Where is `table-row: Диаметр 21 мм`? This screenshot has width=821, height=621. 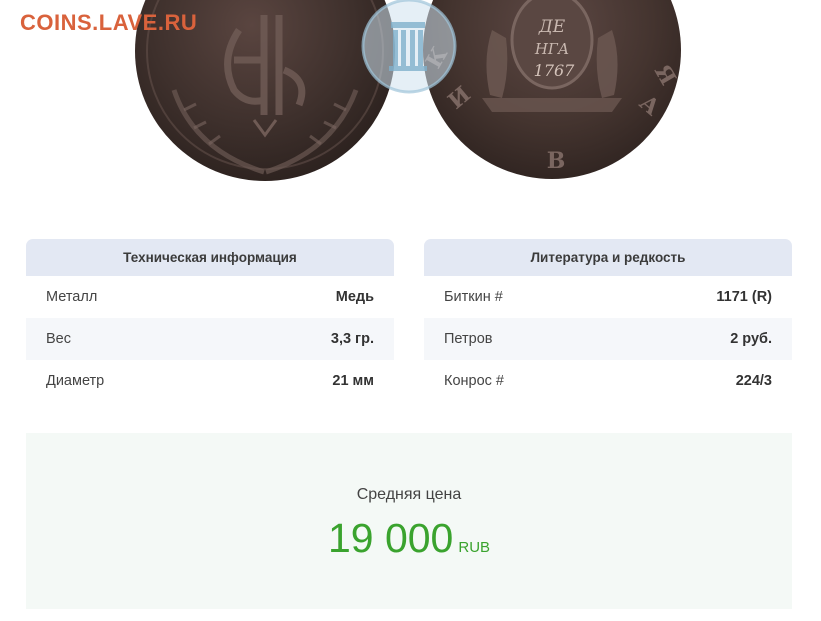 table-row: Диаметр 21 мм is located at coordinates (210, 381).